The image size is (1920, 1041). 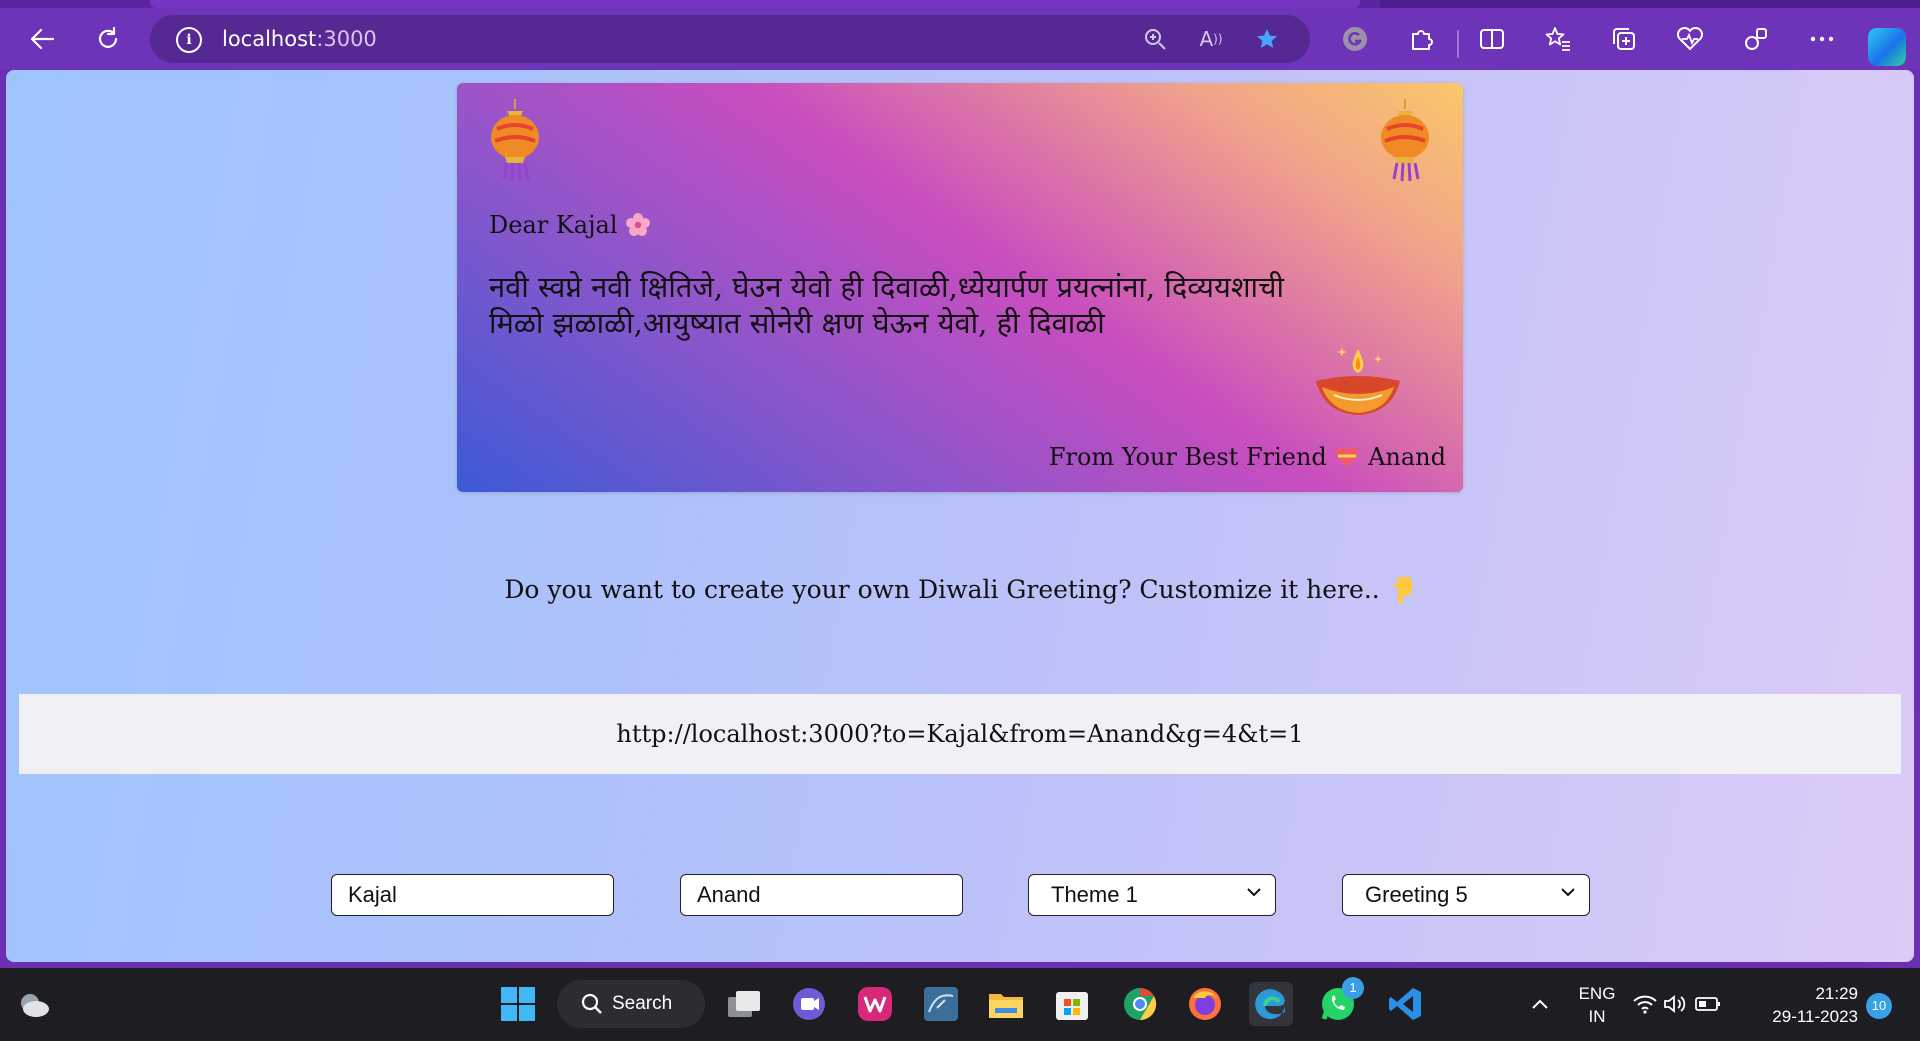 I want to click on windows-taskbar: Search 1 ENG IN 21:29 29-11-2023 10, so click(x=960, y=1004).